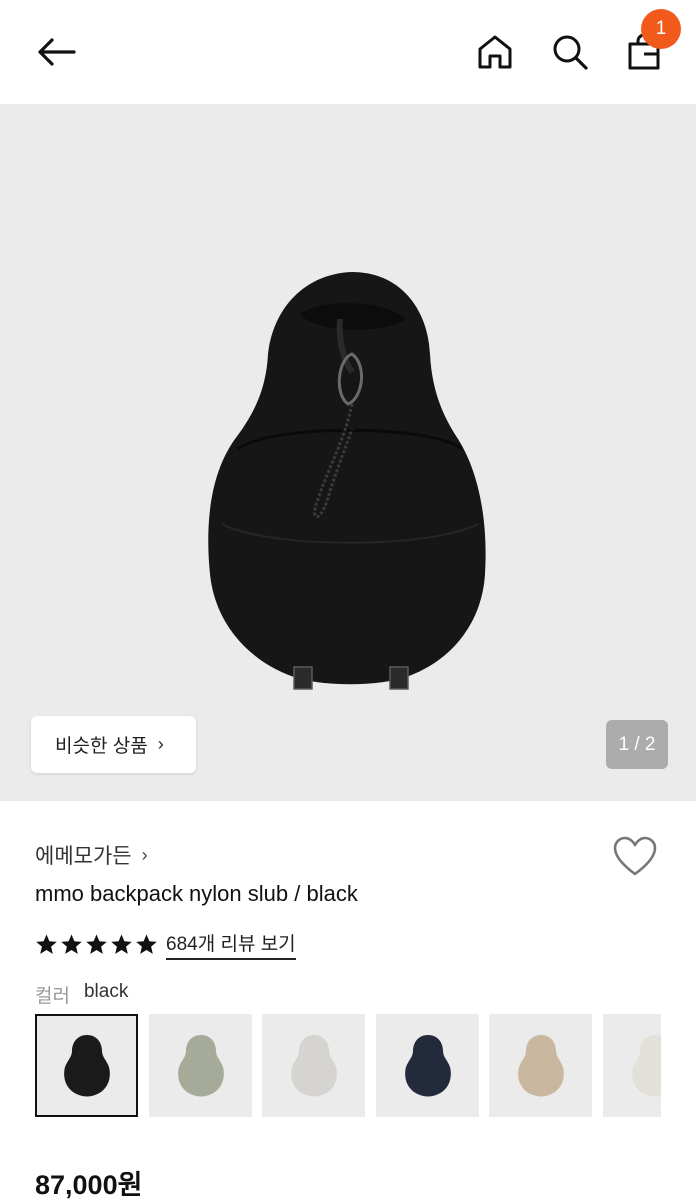 The height and width of the screenshot is (1200, 696). What do you see at coordinates (52, 996) in the screenshot?
I see `color-label: 컬러` at bounding box center [52, 996].